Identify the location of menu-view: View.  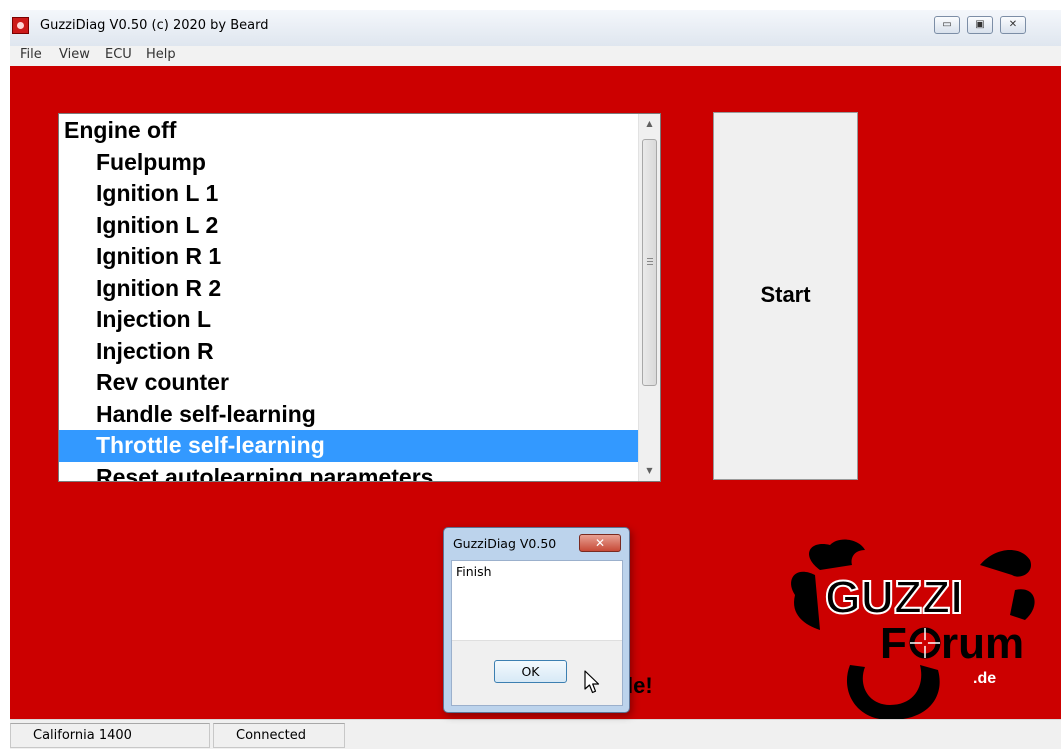
(74, 54).